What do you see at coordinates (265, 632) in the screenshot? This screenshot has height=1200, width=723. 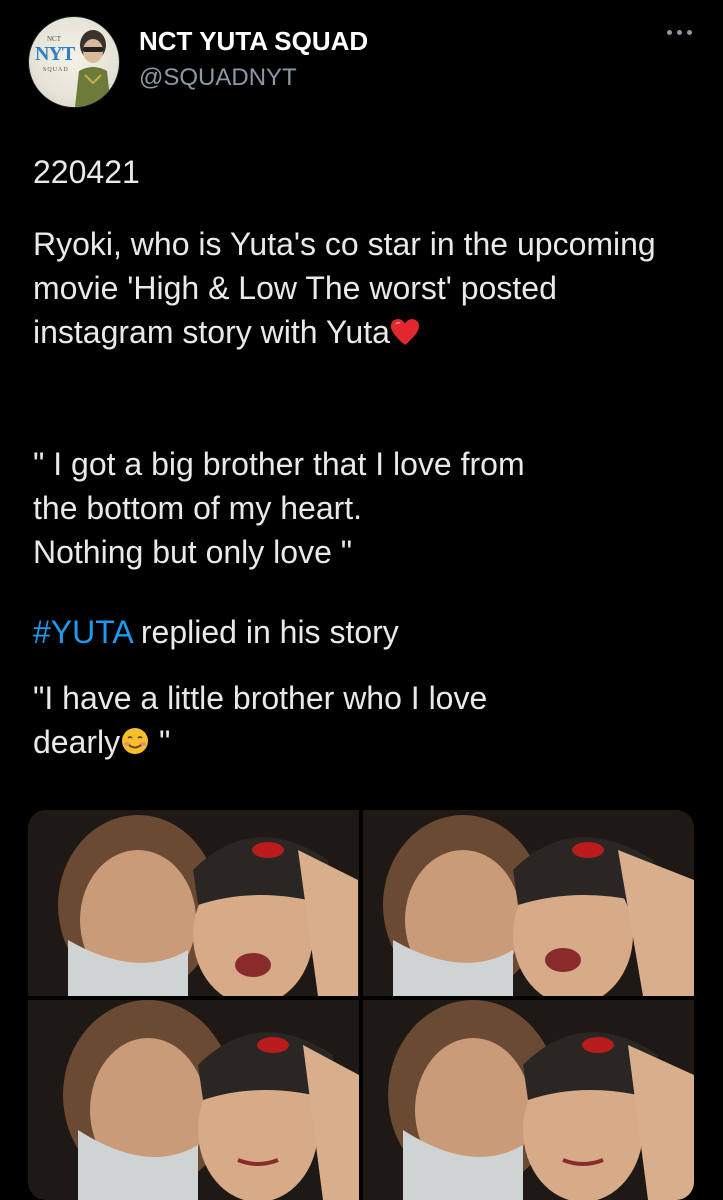 I see `reply-line-text: replied in his story` at bounding box center [265, 632].